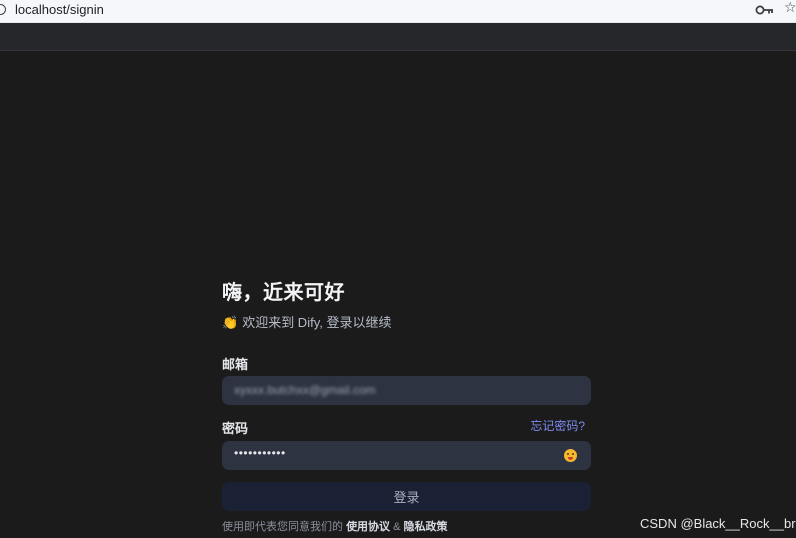  I want to click on browser-address-bar: localhost/signin ☆, so click(398, 11).